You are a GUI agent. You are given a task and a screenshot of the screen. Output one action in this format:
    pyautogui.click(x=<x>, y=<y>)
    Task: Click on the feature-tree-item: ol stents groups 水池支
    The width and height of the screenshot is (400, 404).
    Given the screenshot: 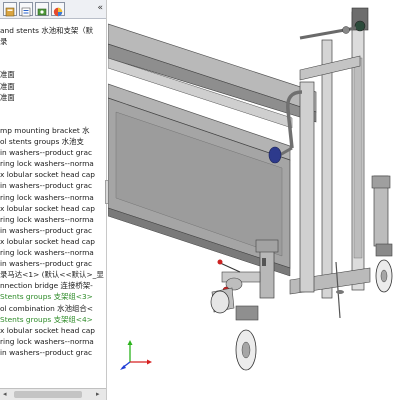 What is the action you would take?
    pyautogui.click(x=53, y=141)
    